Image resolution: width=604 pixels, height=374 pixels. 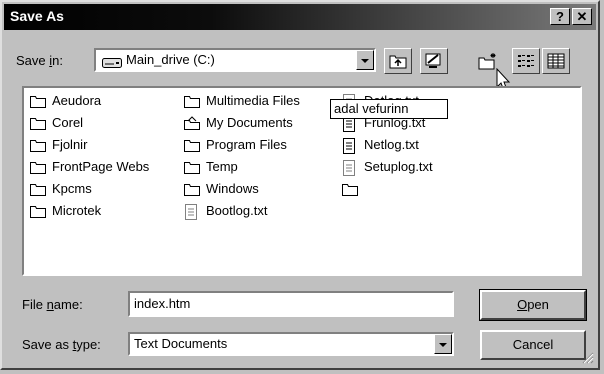 I want to click on up-one-level-button, so click(x=398, y=61).